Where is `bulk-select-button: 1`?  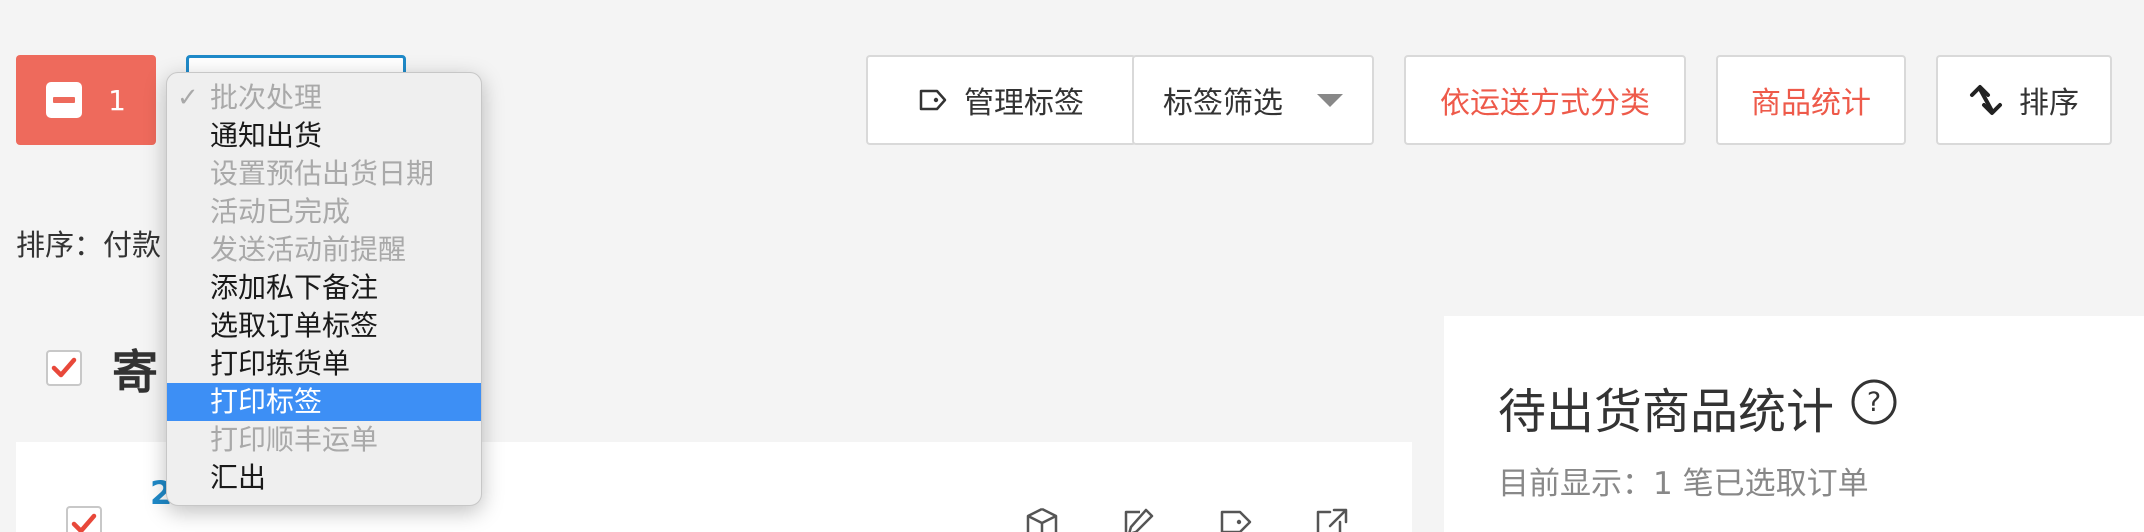
bulk-select-button: 1 is located at coordinates (86, 100).